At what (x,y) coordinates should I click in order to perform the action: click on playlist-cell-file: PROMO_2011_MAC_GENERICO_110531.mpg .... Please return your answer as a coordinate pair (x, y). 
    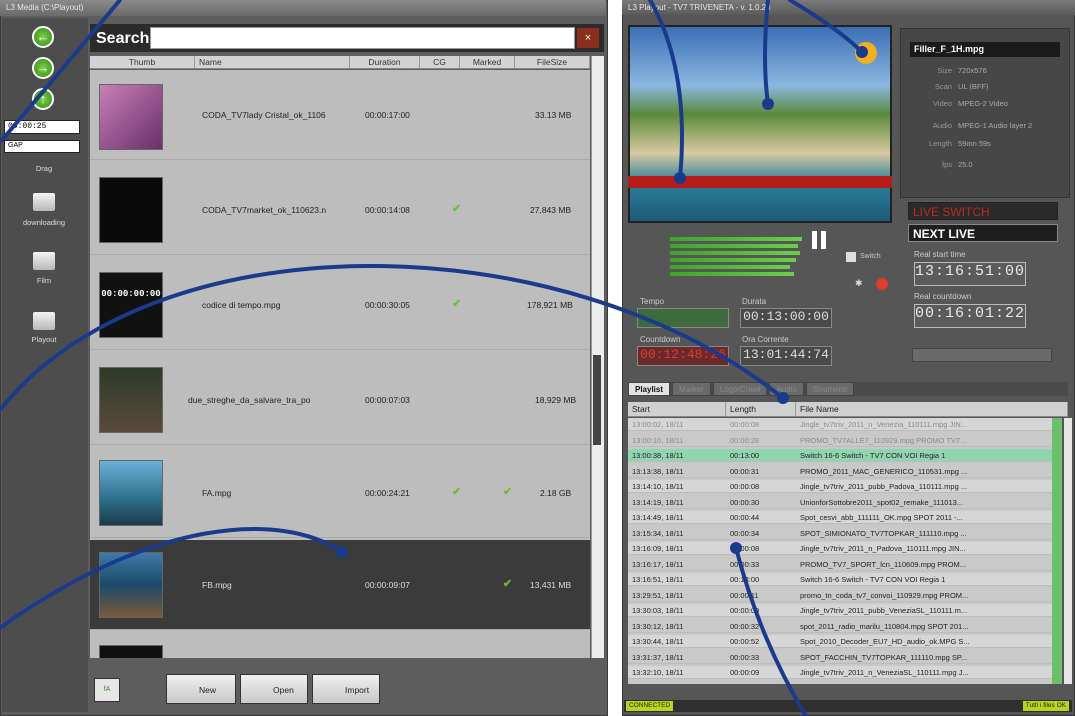
    Looking at the image, I should click on (884, 471).